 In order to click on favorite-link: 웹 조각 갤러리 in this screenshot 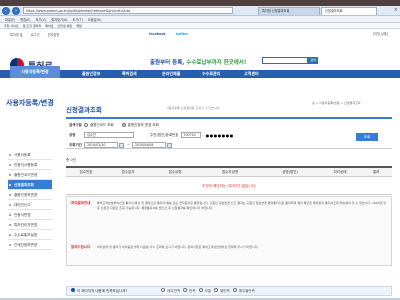, I will do `click(32, 26)`.